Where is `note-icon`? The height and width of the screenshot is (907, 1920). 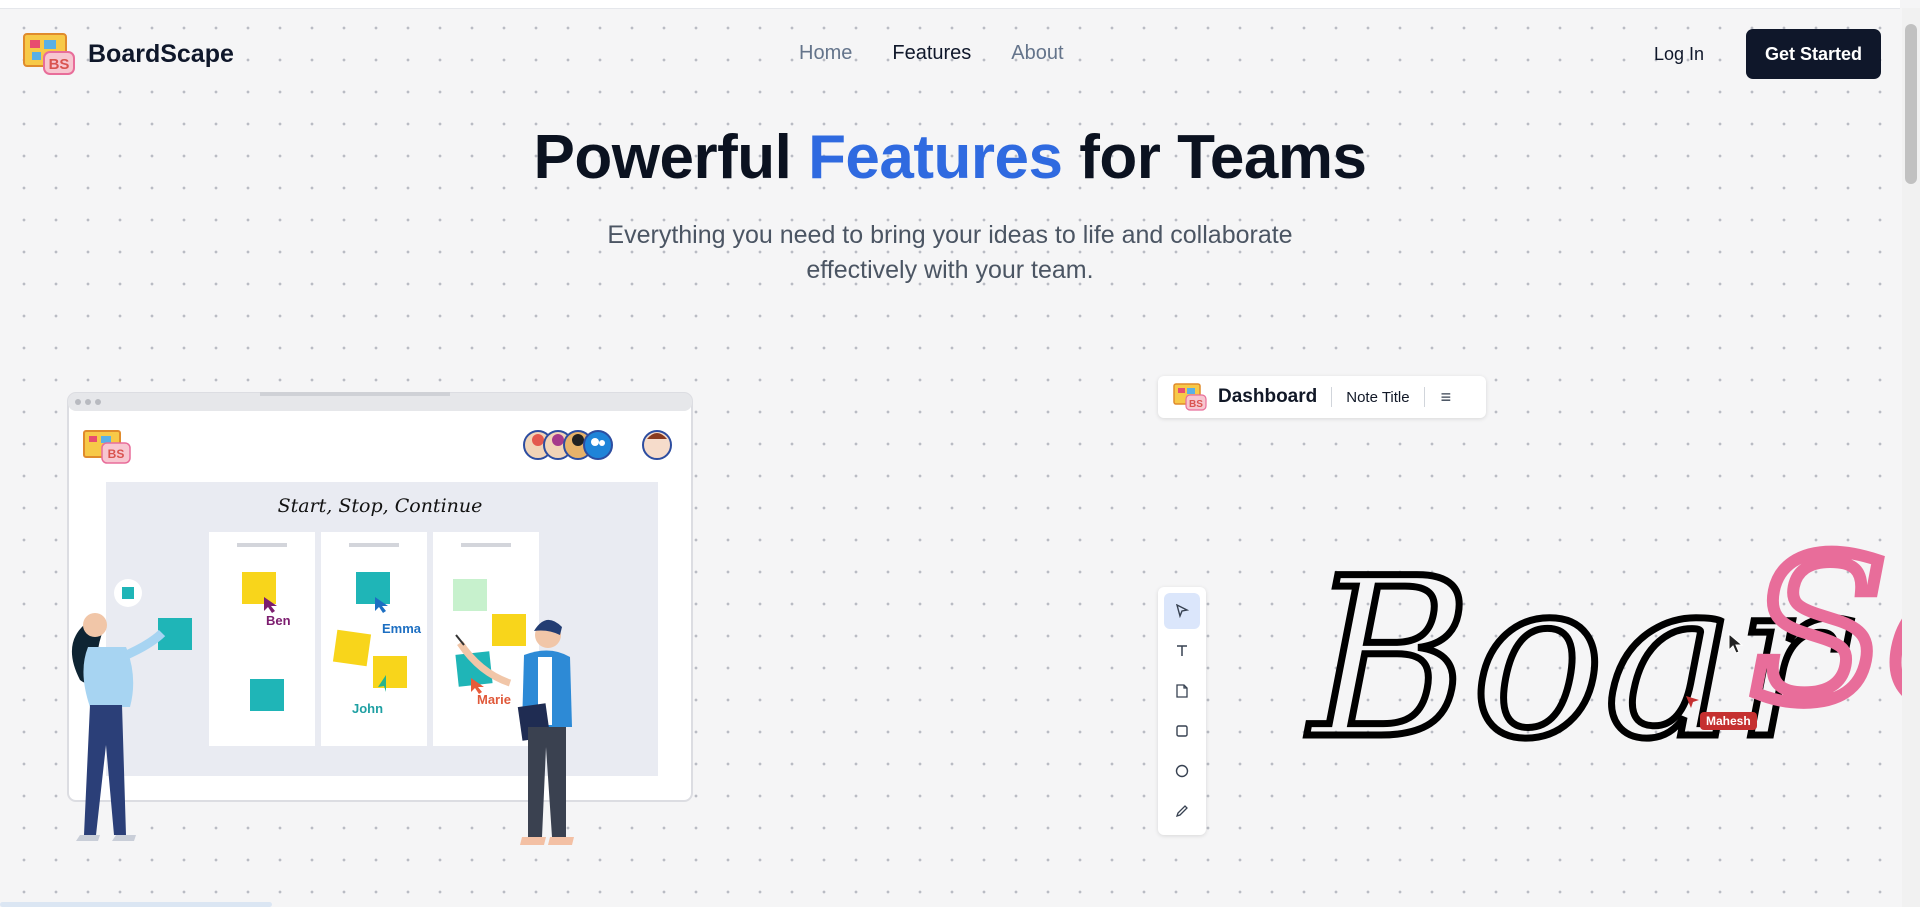 note-icon is located at coordinates (1182, 691).